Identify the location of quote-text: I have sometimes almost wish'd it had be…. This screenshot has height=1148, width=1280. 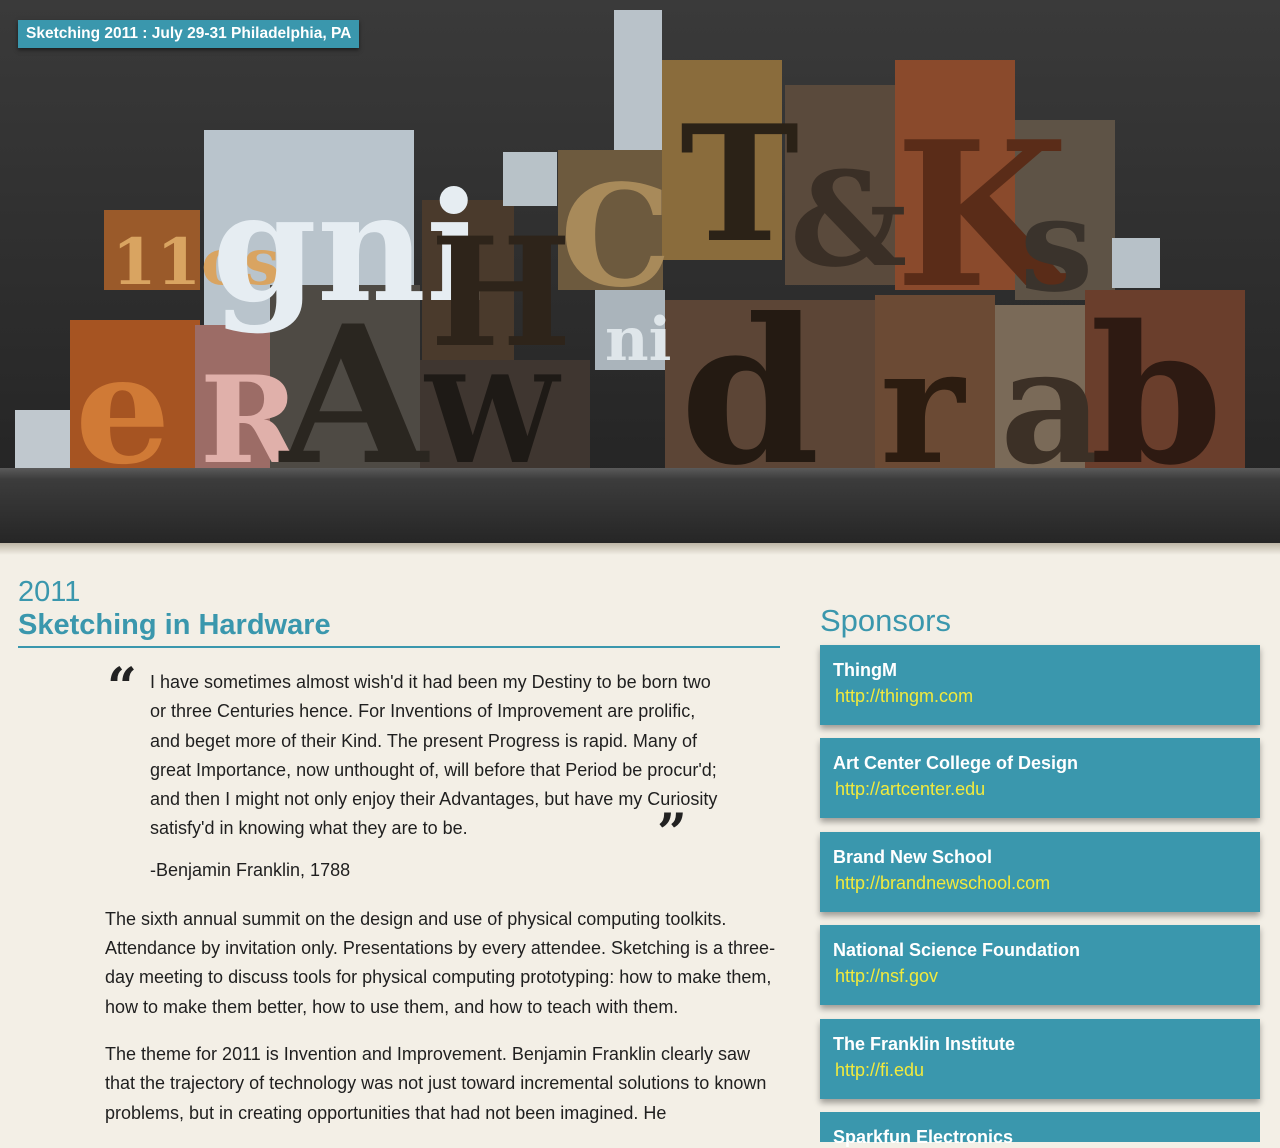
(434, 755).